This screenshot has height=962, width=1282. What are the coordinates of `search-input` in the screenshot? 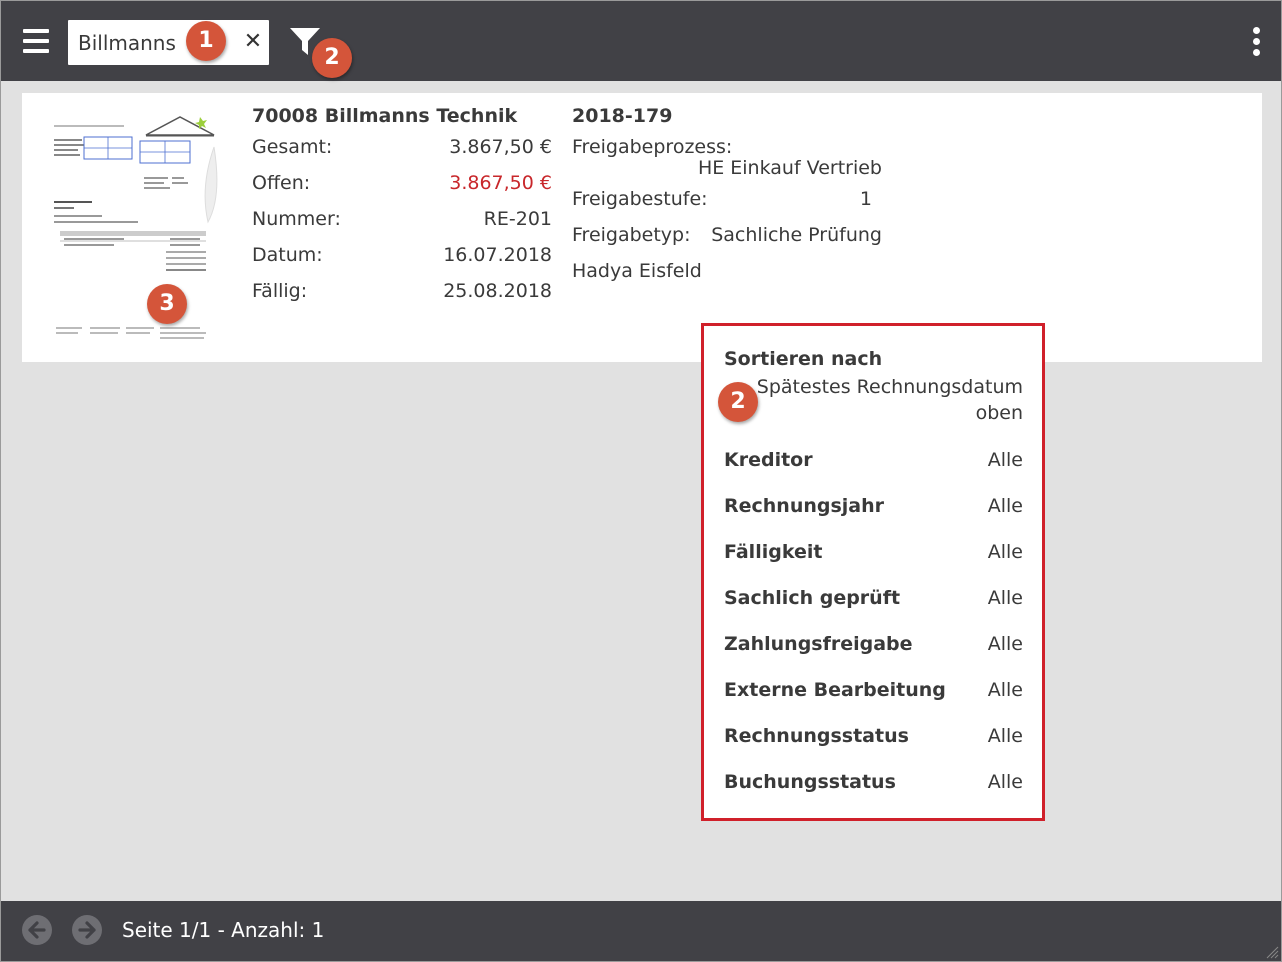 It's located at (138, 43).